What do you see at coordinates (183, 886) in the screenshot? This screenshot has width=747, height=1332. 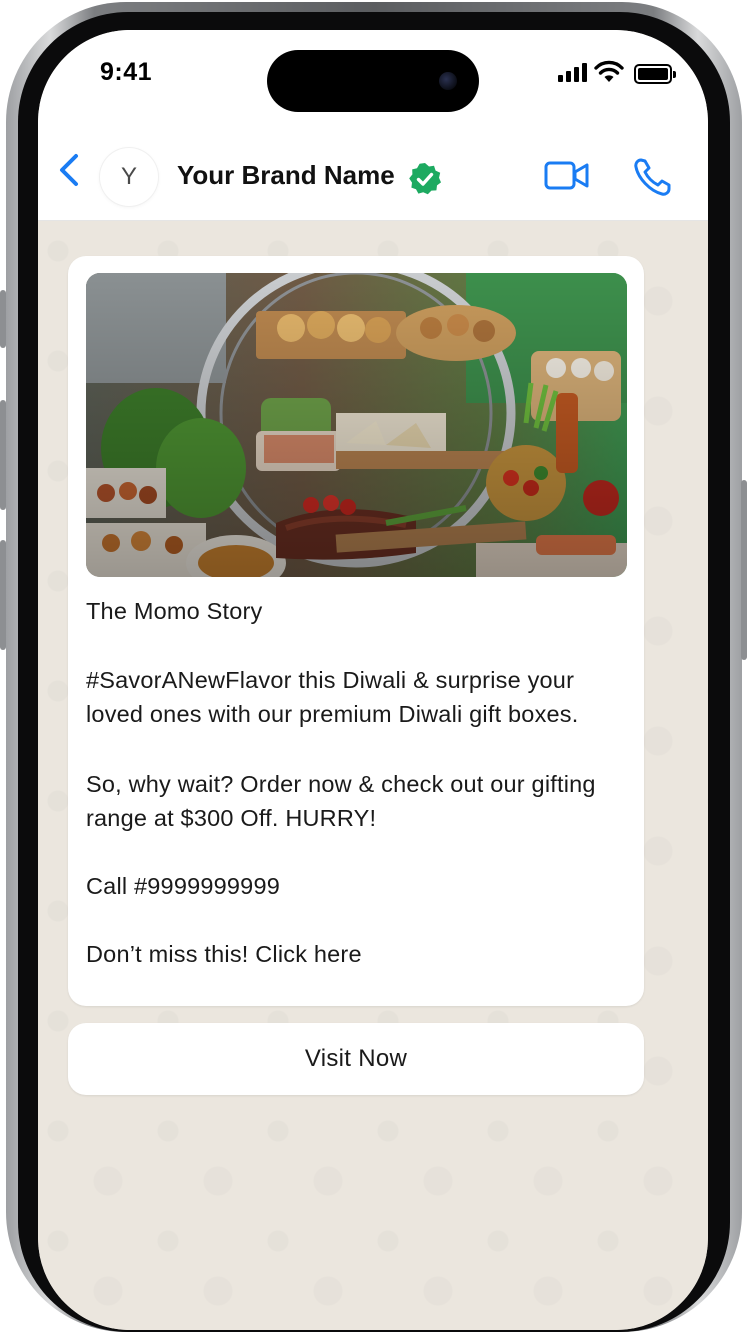 I see `message-call-line: Call #9999999999` at bounding box center [183, 886].